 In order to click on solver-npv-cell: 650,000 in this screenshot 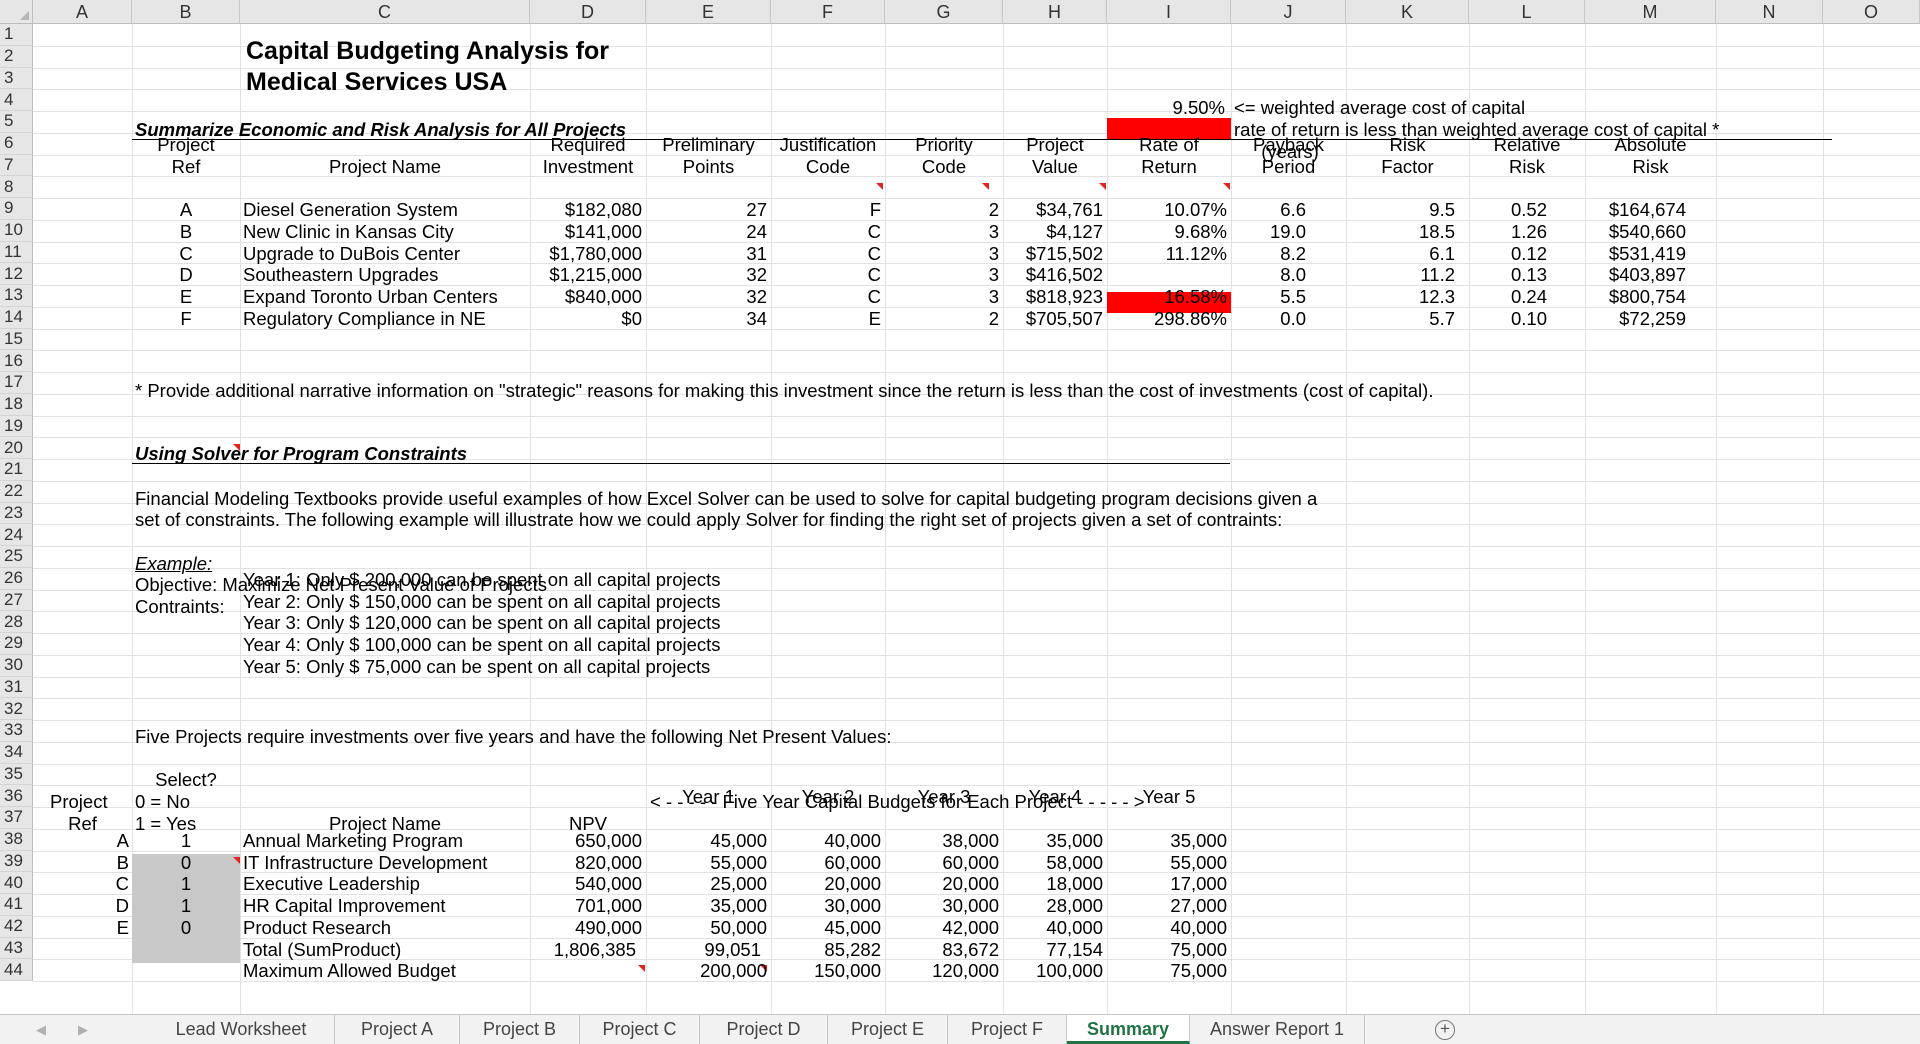, I will do `click(586, 841)`.